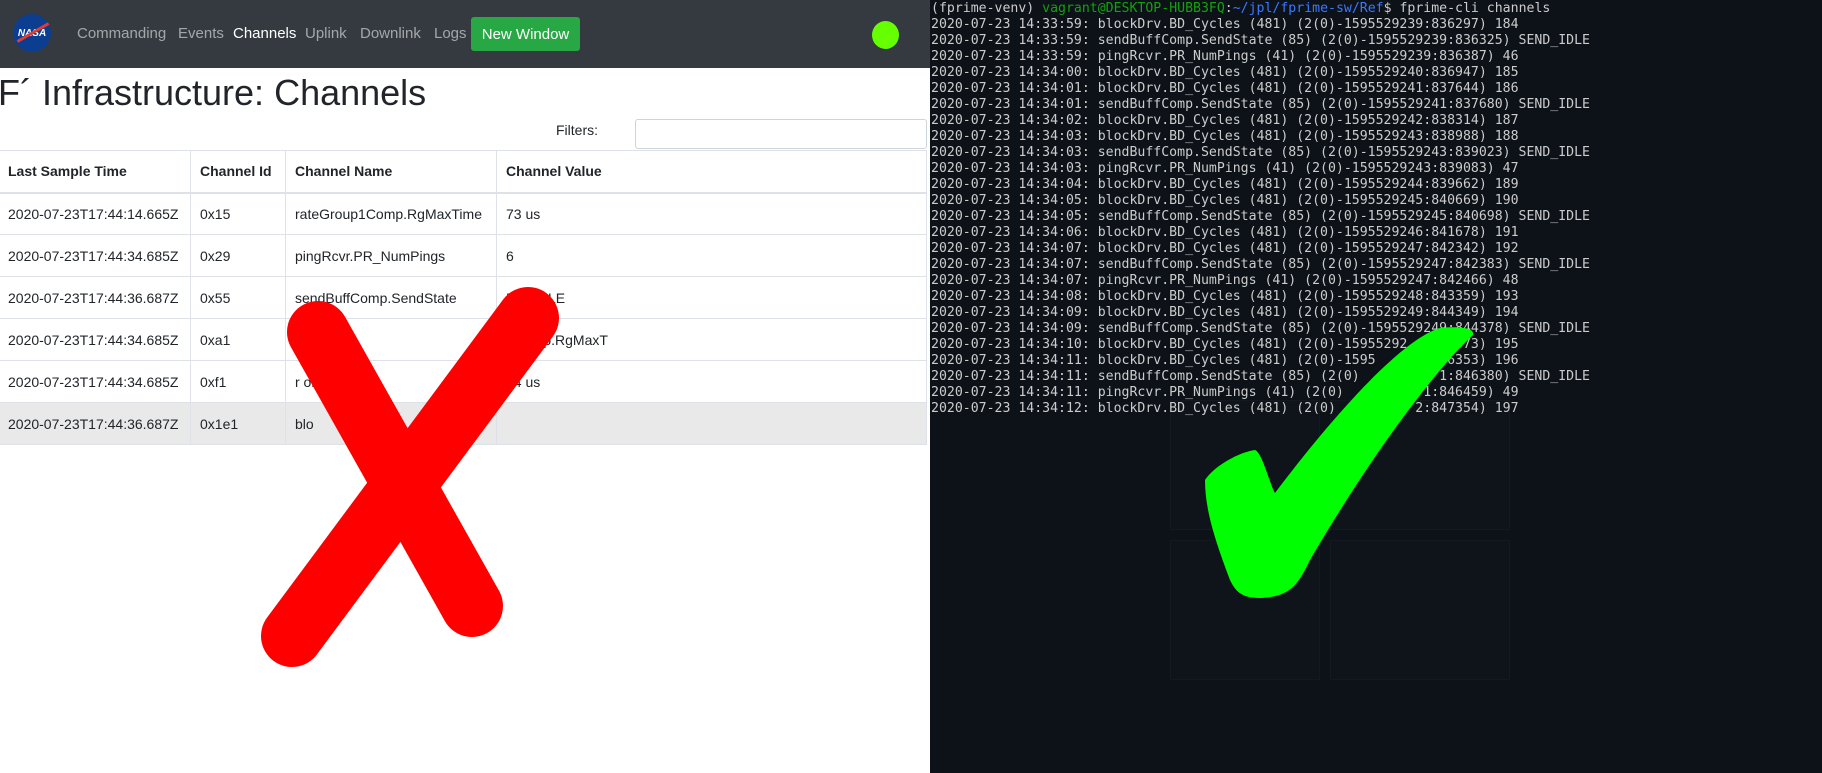  I want to click on prompt-command: $ fprime-cli channels, so click(1467, 8).